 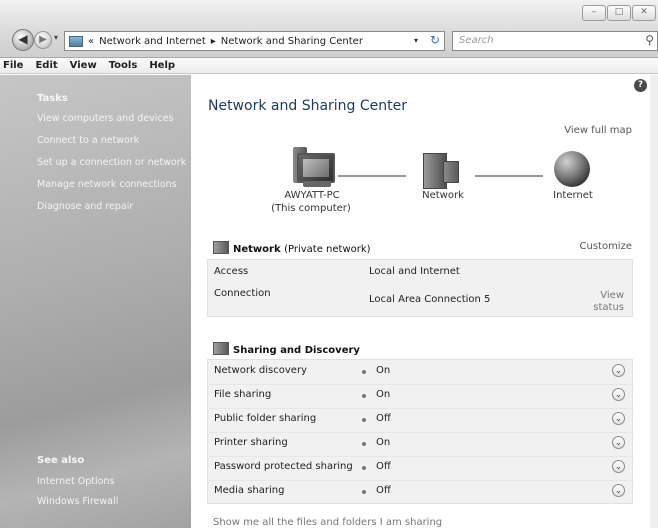 I want to click on internet-label: Internet, so click(x=573, y=195).